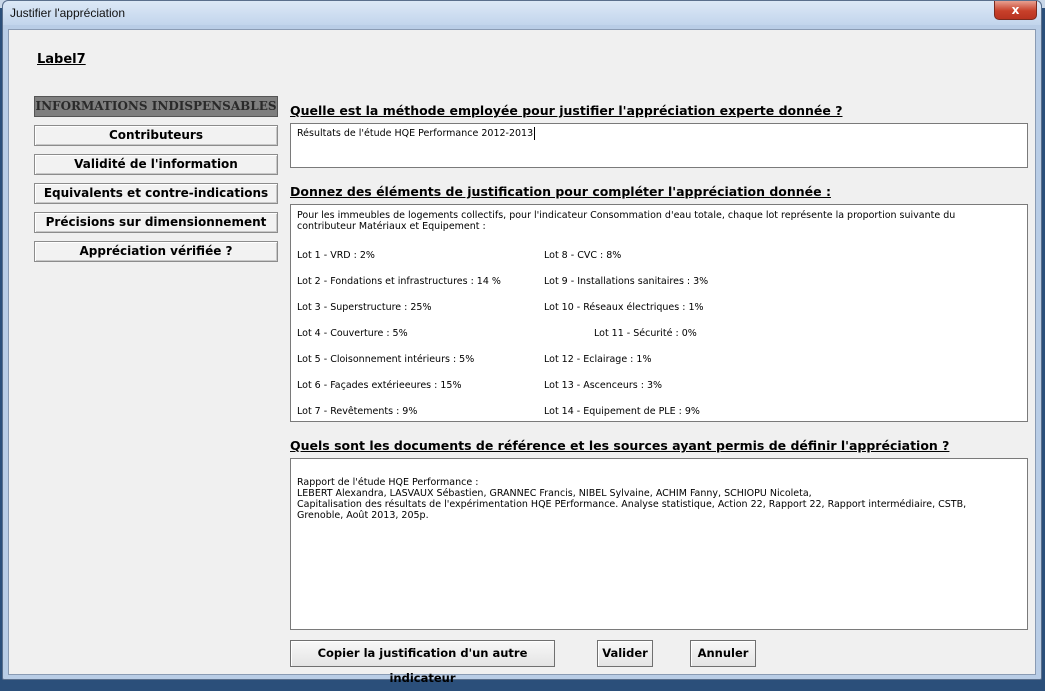 This screenshot has width=1045, height=691. What do you see at coordinates (603, 385) in the screenshot?
I see `lot-item: Lot 13 - Ascenceurs : 3%` at bounding box center [603, 385].